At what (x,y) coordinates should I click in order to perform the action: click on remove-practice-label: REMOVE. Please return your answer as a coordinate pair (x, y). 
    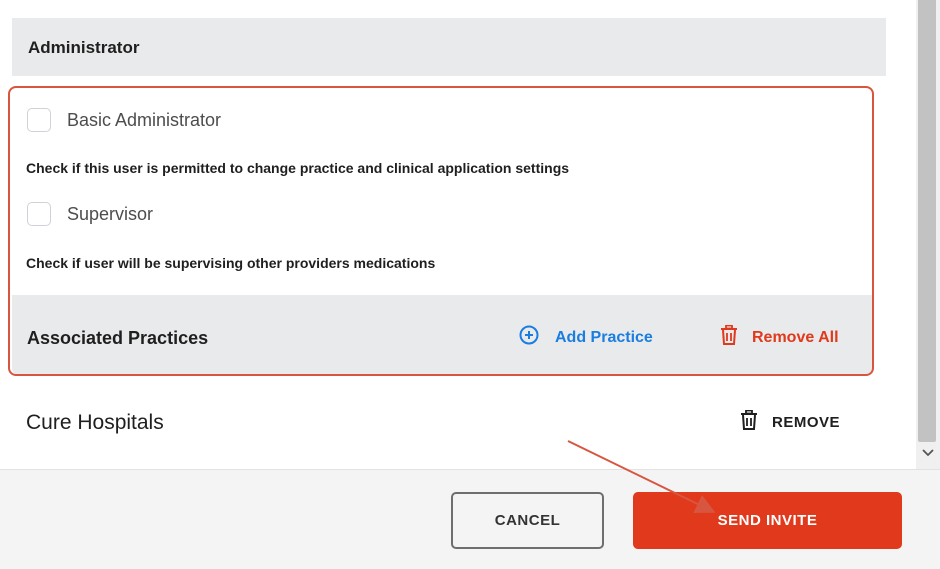
    Looking at the image, I should click on (806, 422).